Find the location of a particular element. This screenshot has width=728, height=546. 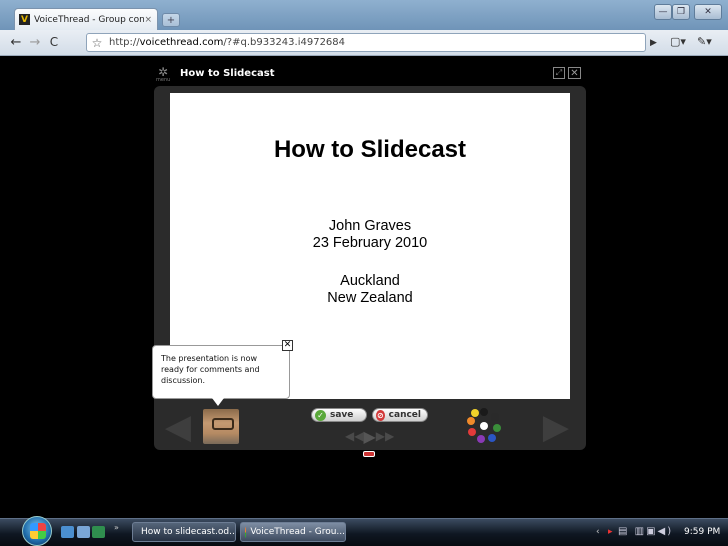

tray-alert-icon: ▸ is located at coordinates (610, 532).